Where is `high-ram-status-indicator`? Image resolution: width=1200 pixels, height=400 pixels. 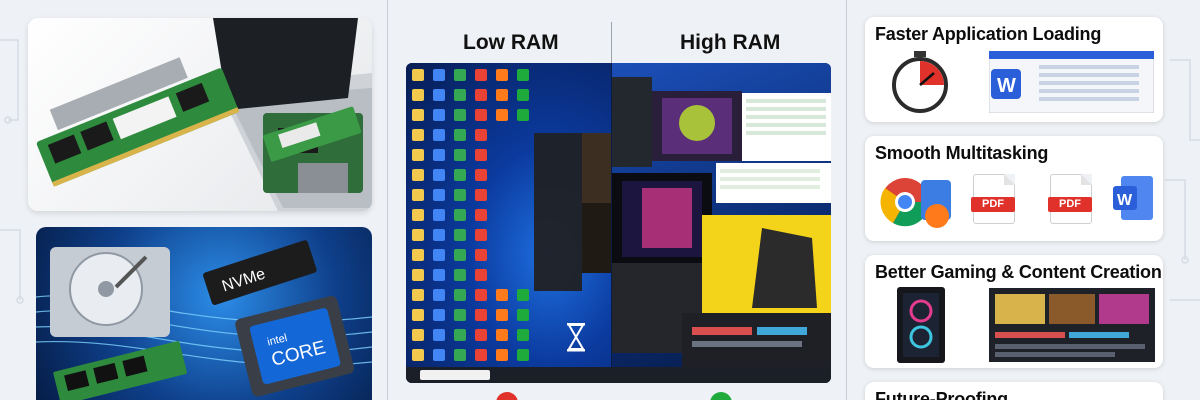
high-ram-status-indicator is located at coordinates (721, 396).